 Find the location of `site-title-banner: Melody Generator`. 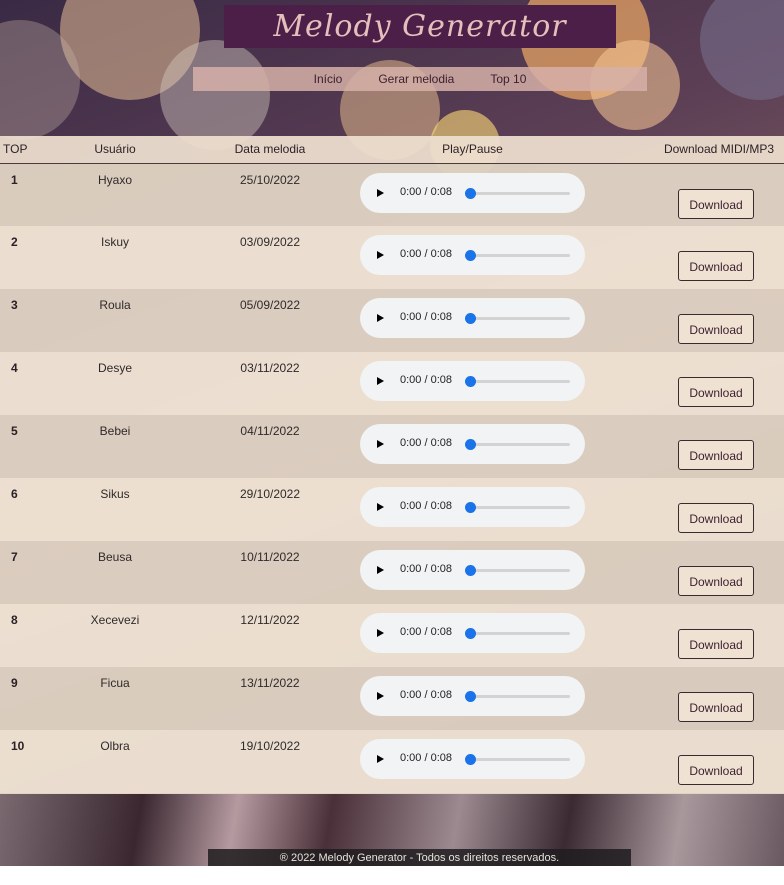

site-title-banner: Melody Generator is located at coordinates (420, 26).